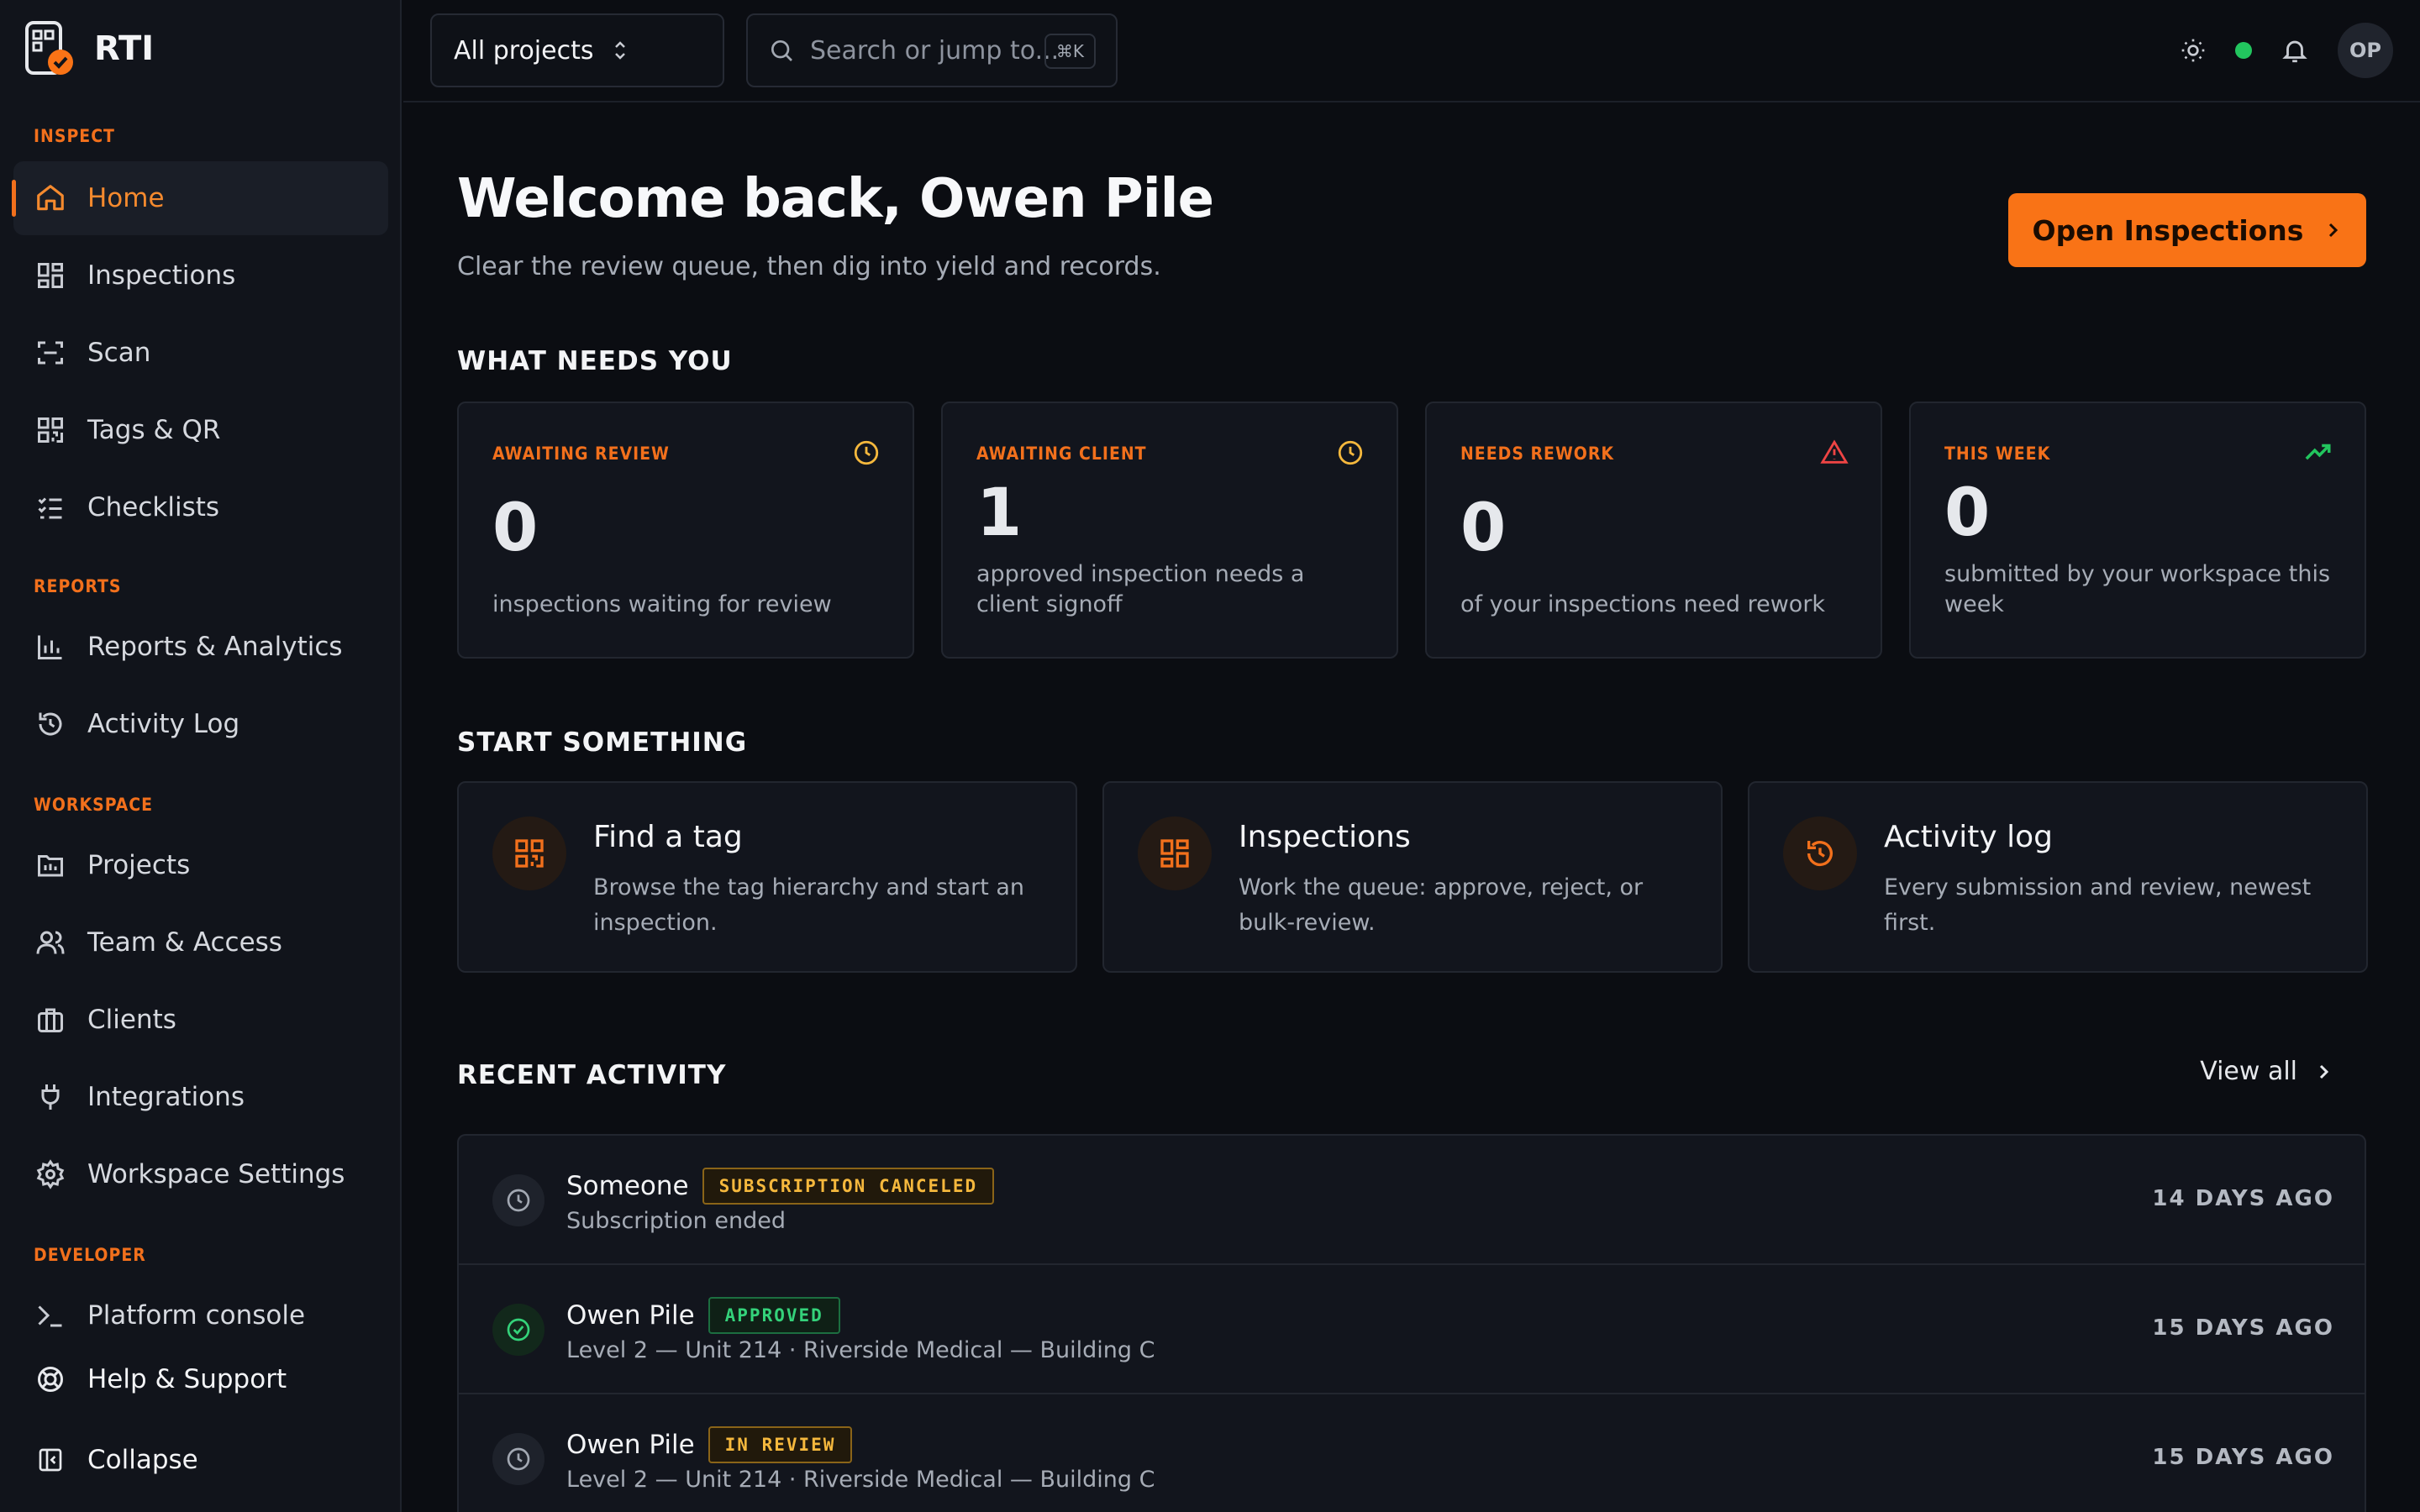  Describe the element at coordinates (89, 48) in the screenshot. I see `brand: RTI` at that location.